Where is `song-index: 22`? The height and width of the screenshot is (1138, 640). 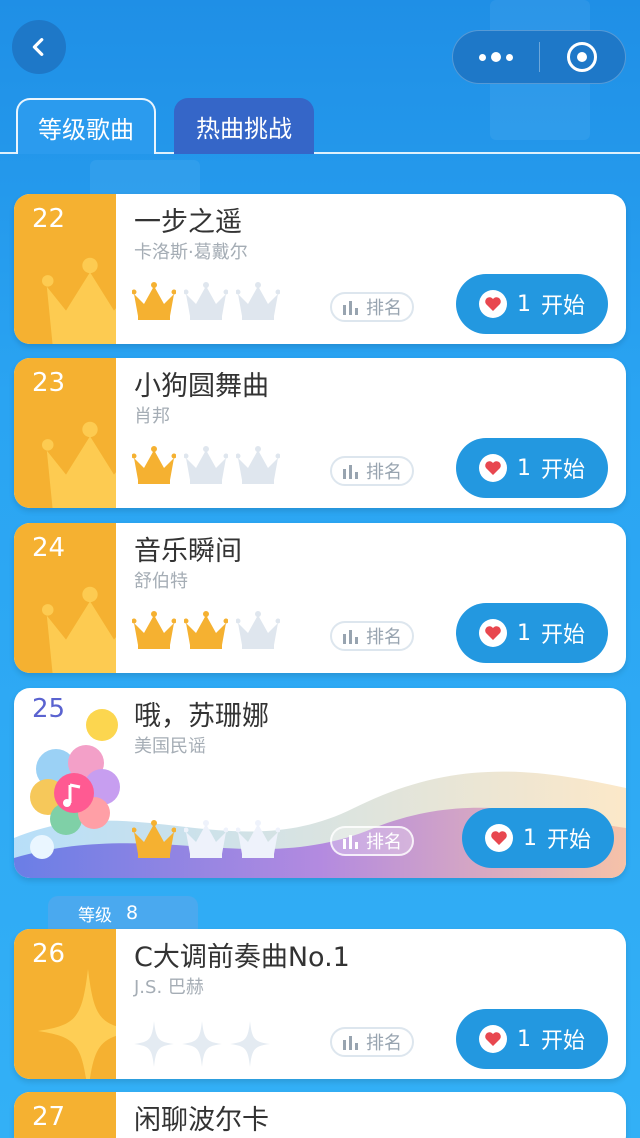 song-index: 22 is located at coordinates (49, 219).